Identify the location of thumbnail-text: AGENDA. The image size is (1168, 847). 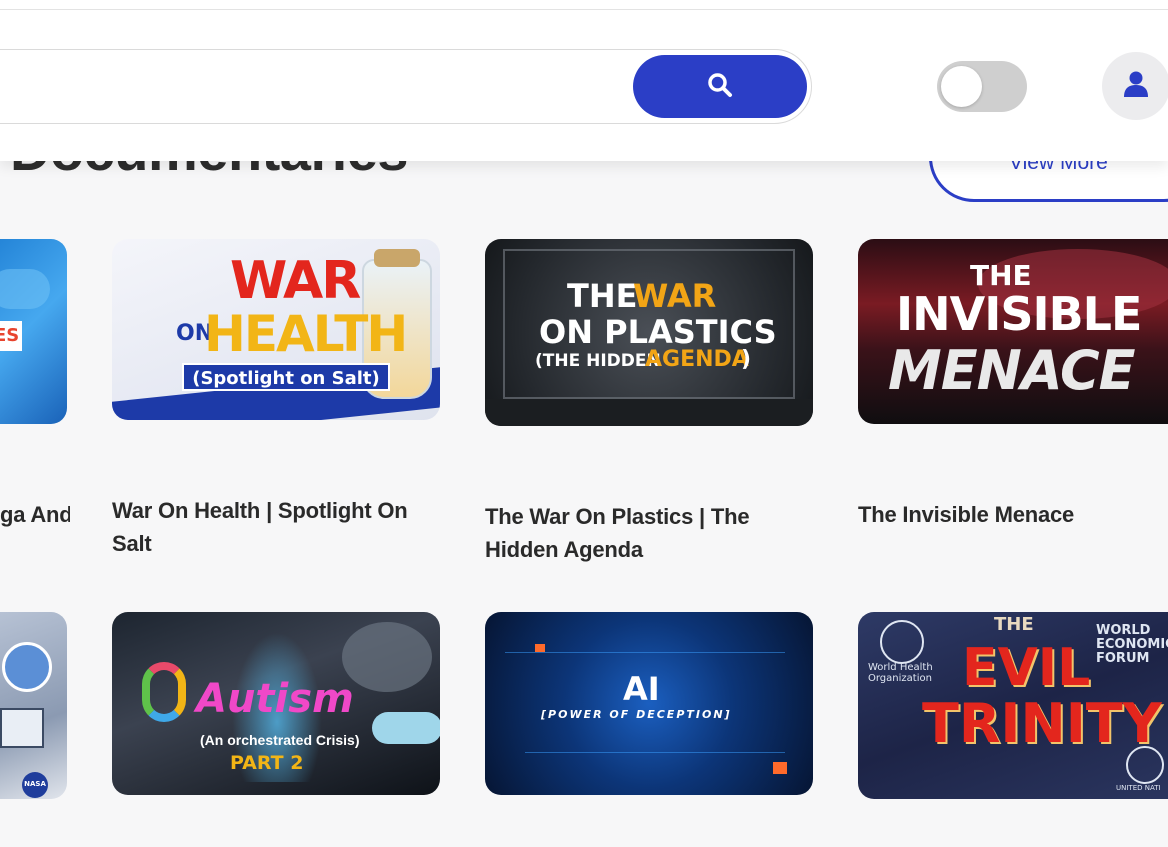
(697, 359).